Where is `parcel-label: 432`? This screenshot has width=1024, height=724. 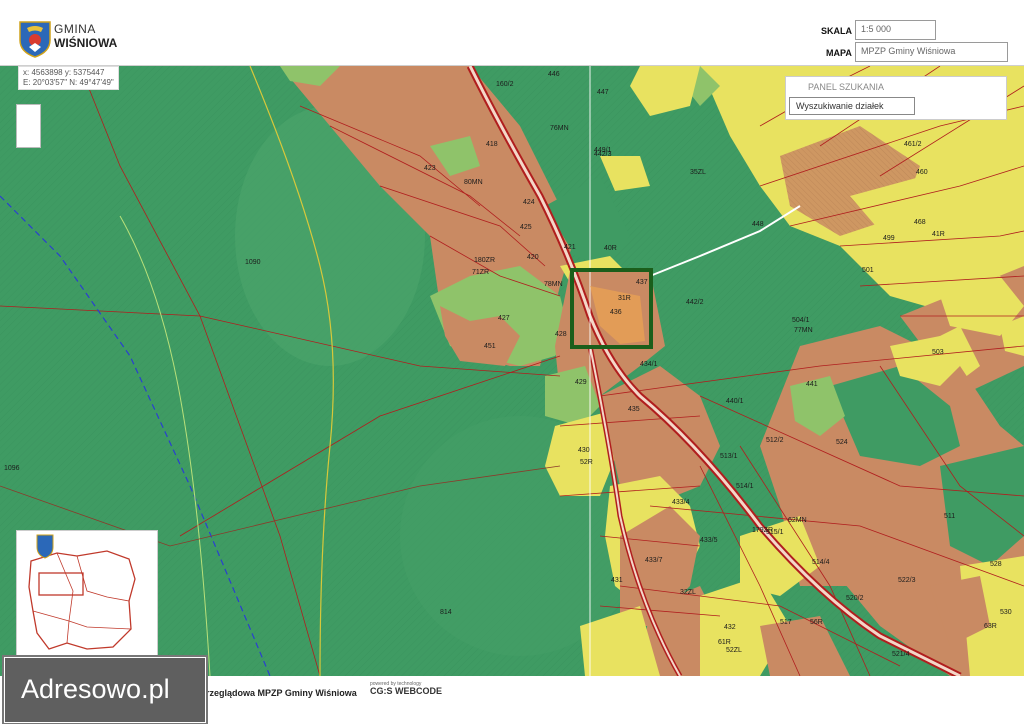 parcel-label: 432 is located at coordinates (730, 627).